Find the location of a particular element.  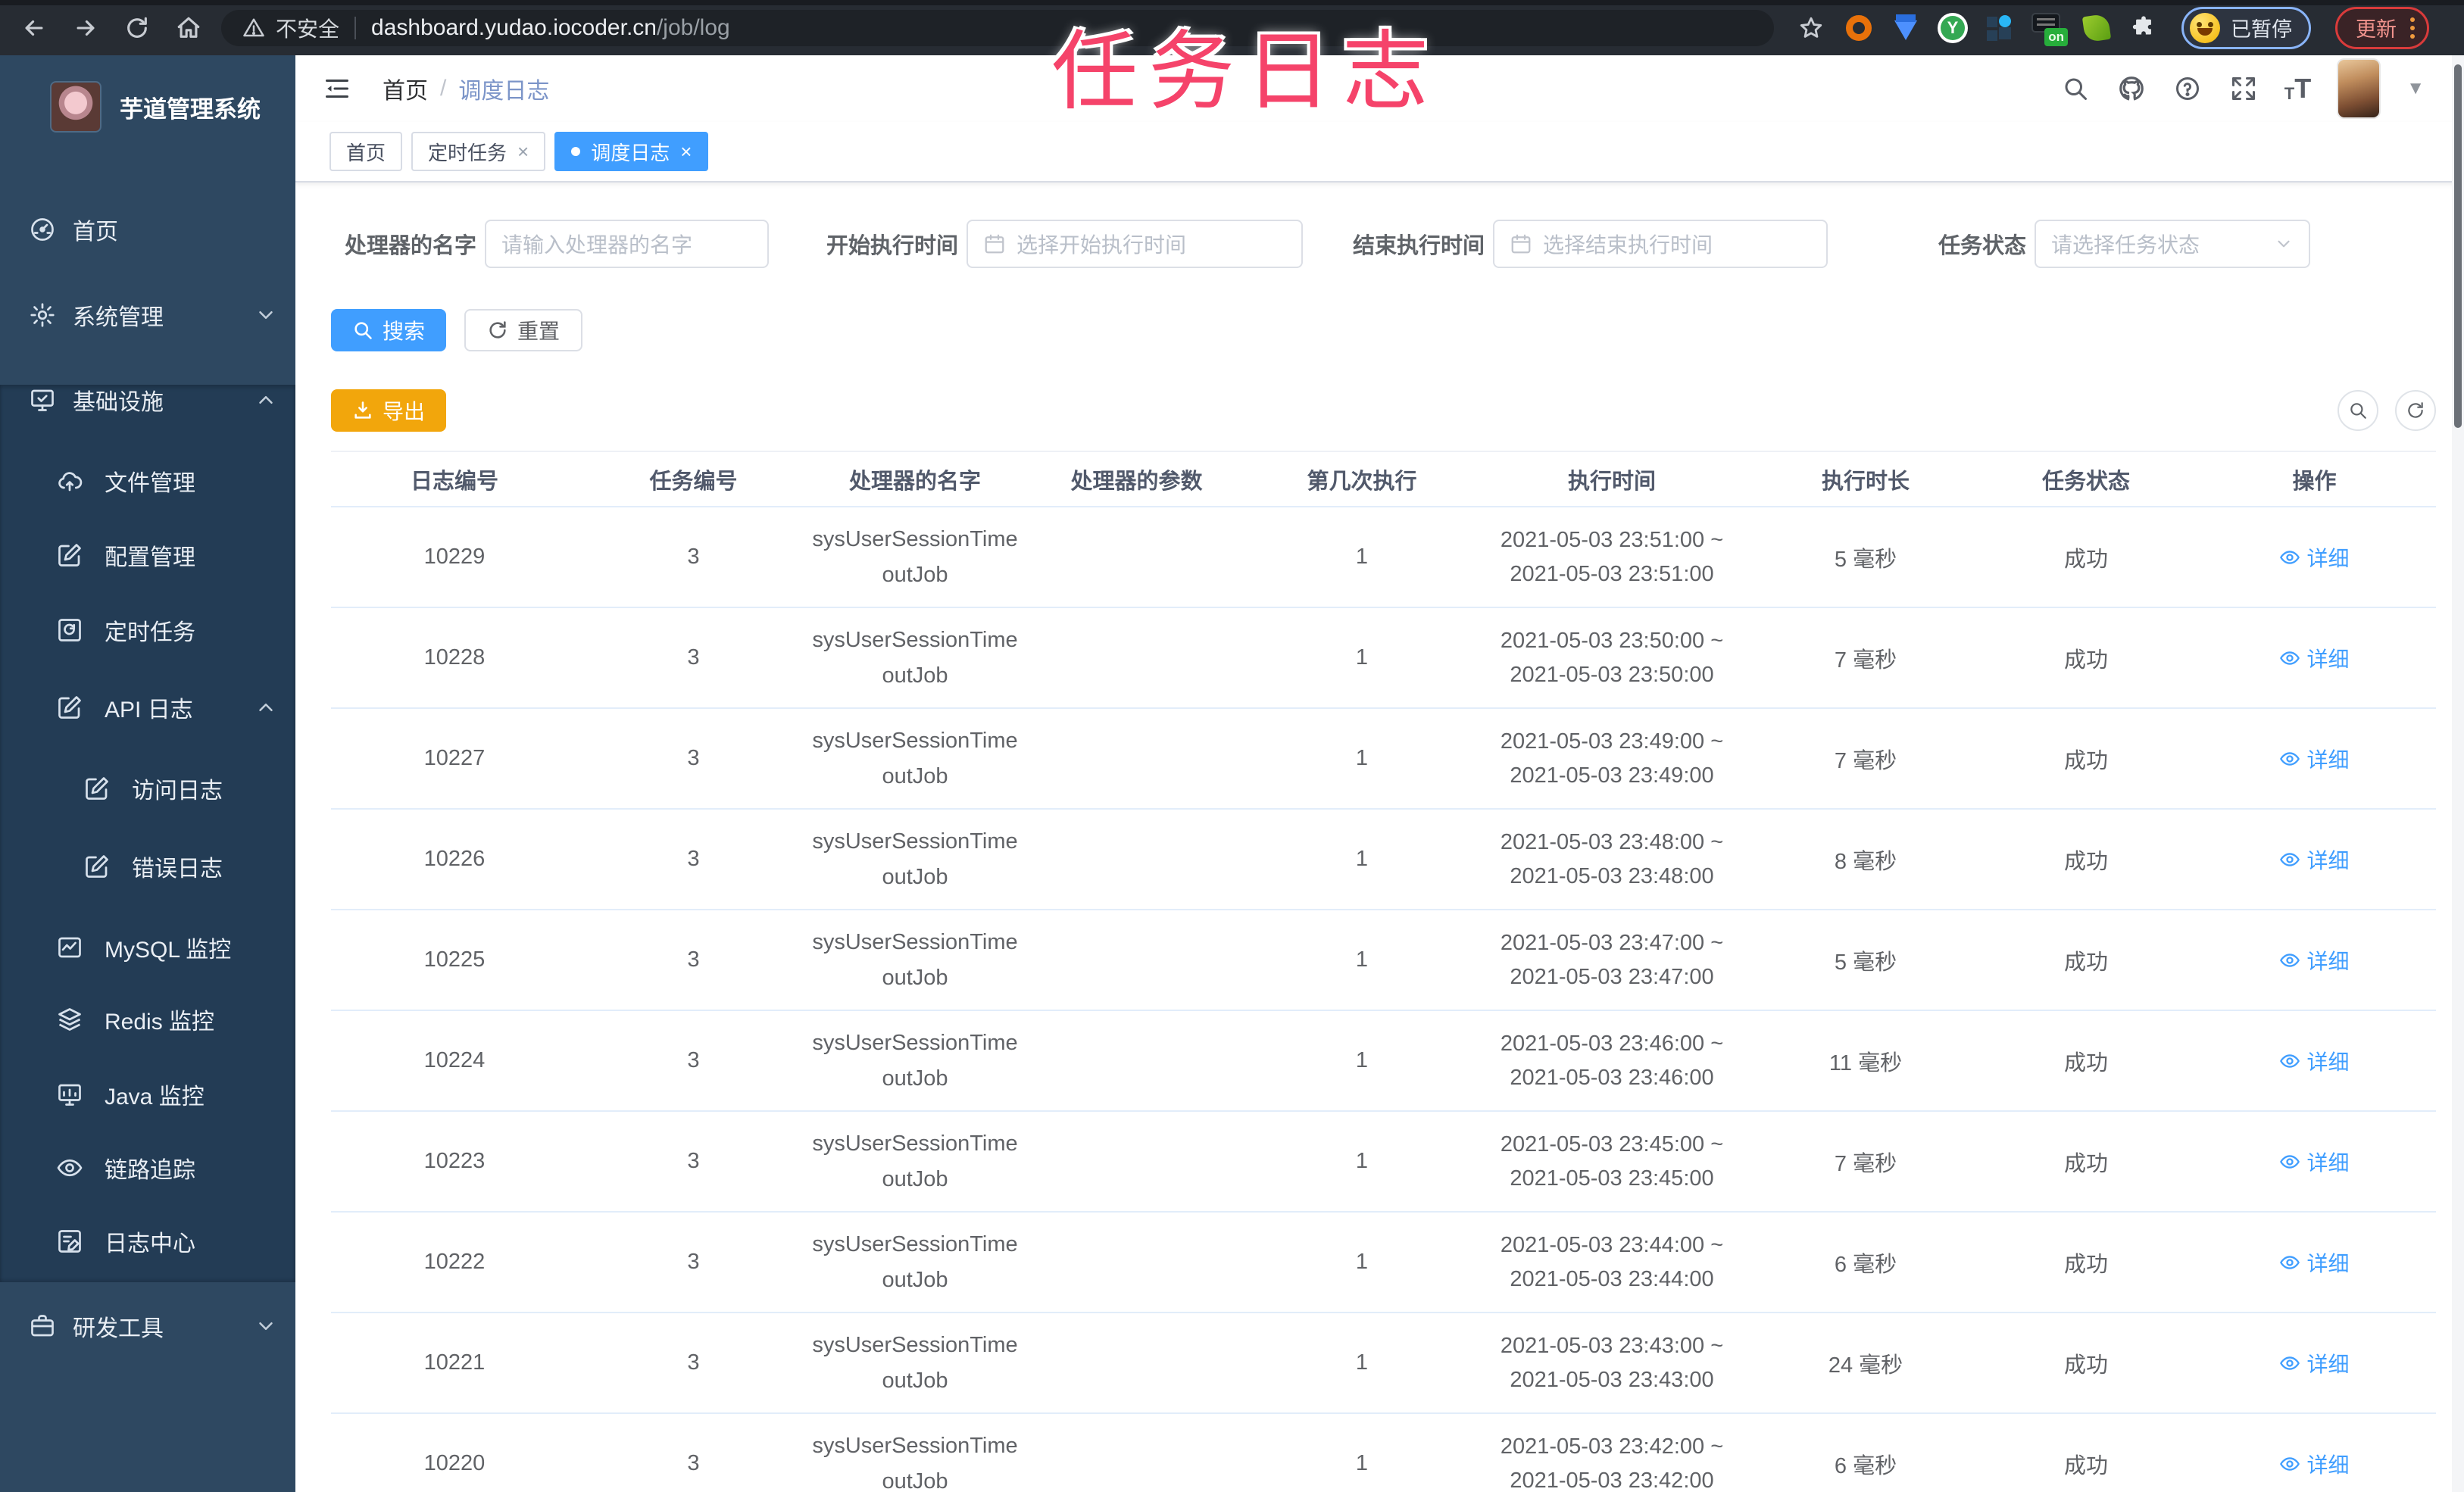

toggle-search-button is located at coordinates (2358, 410).